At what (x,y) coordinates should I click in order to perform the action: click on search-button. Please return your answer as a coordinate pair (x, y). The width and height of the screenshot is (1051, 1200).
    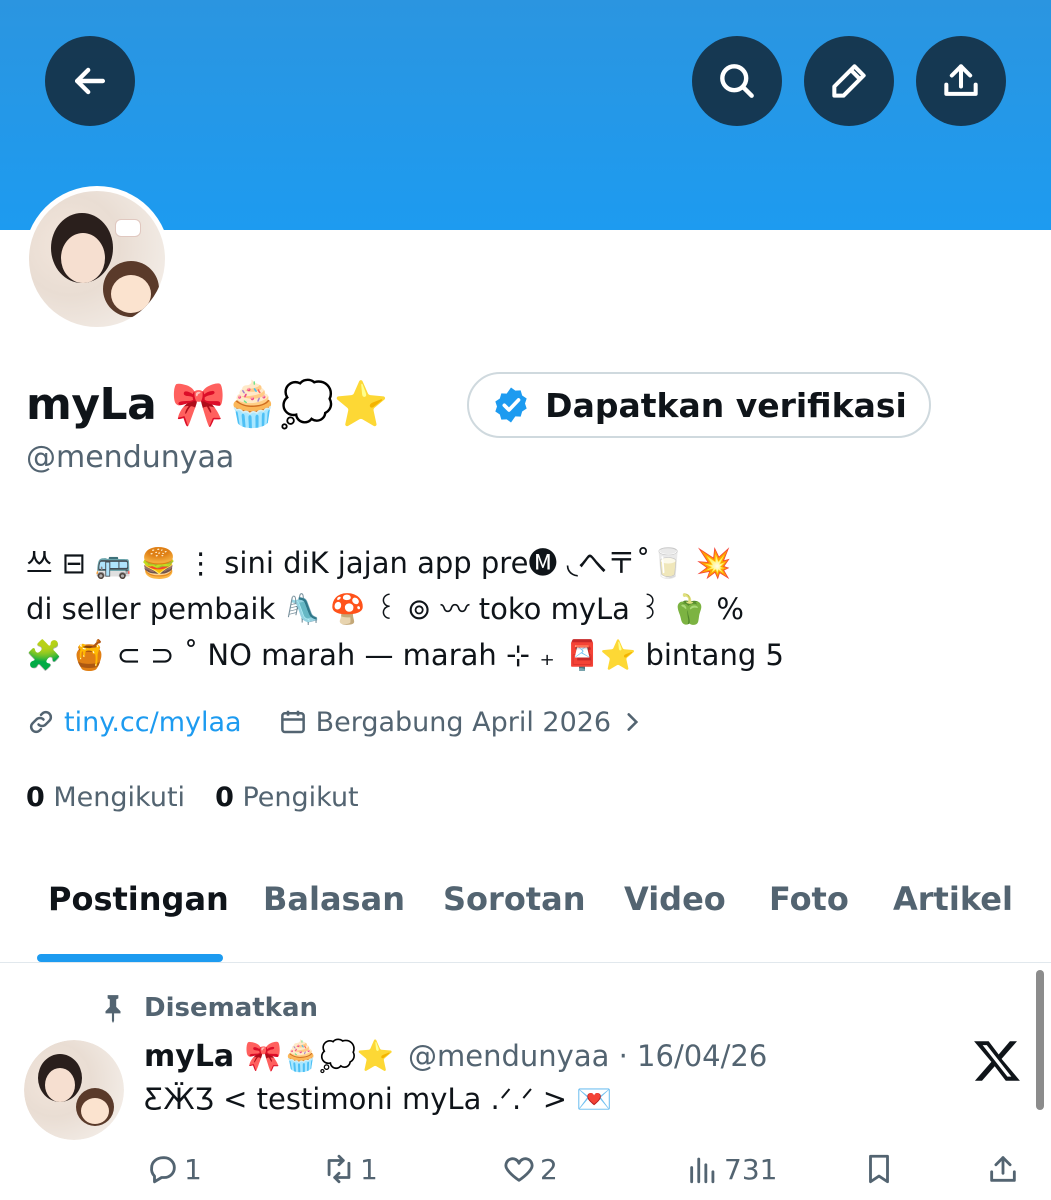
    Looking at the image, I should click on (737, 81).